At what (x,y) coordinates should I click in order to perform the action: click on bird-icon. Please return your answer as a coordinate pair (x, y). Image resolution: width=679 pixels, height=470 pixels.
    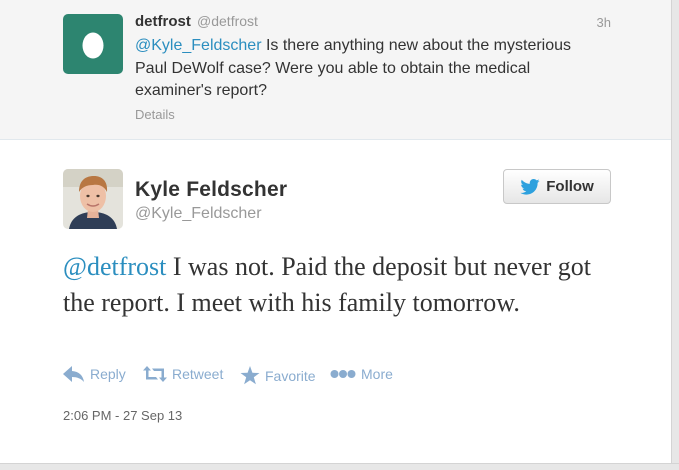
    Looking at the image, I should click on (530, 186).